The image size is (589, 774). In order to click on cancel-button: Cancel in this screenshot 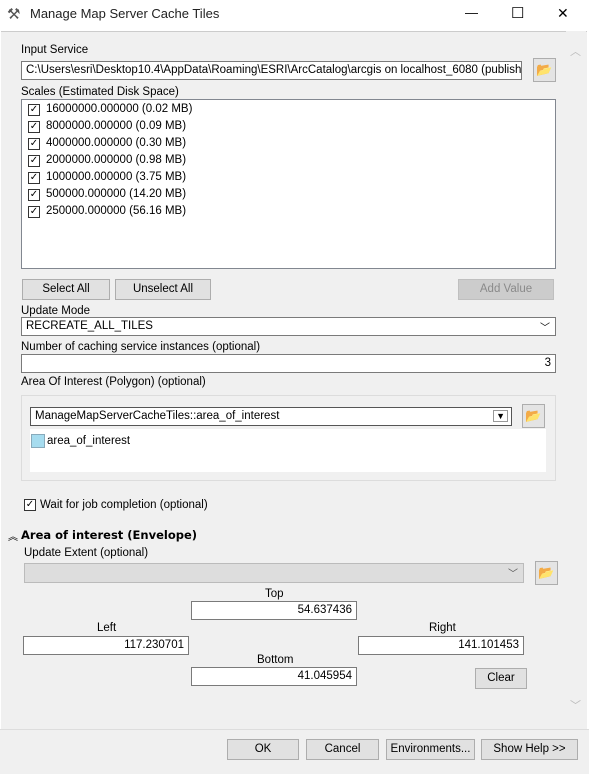, I will do `click(342, 749)`.